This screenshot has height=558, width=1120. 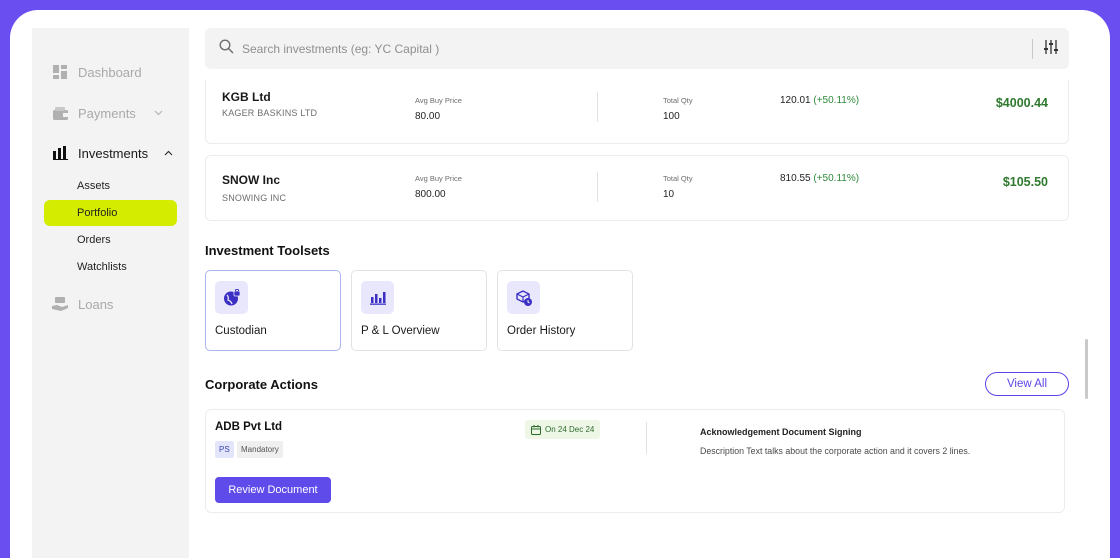 What do you see at coordinates (430, 194) in the screenshot?
I see `avg-price-value: 800.00` at bounding box center [430, 194].